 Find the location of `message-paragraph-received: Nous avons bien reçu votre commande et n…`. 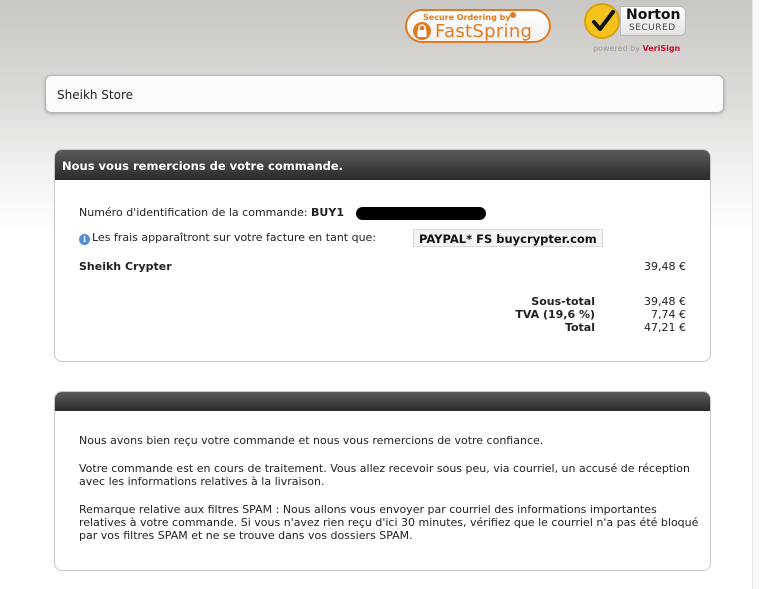

message-paragraph-received: Nous avons bien reçu votre commande et n… is located at coordinates (311, 440).